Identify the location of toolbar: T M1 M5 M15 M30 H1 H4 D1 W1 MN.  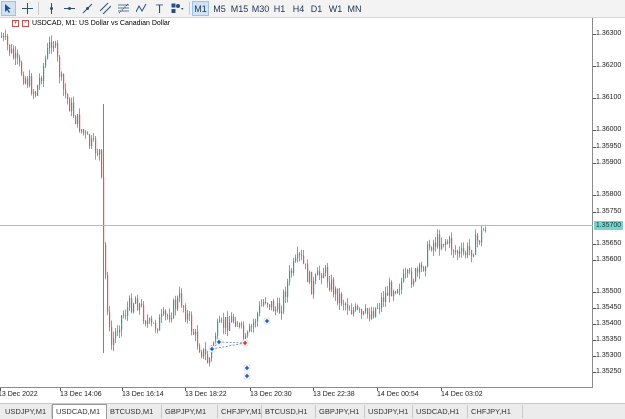
(312, 9).